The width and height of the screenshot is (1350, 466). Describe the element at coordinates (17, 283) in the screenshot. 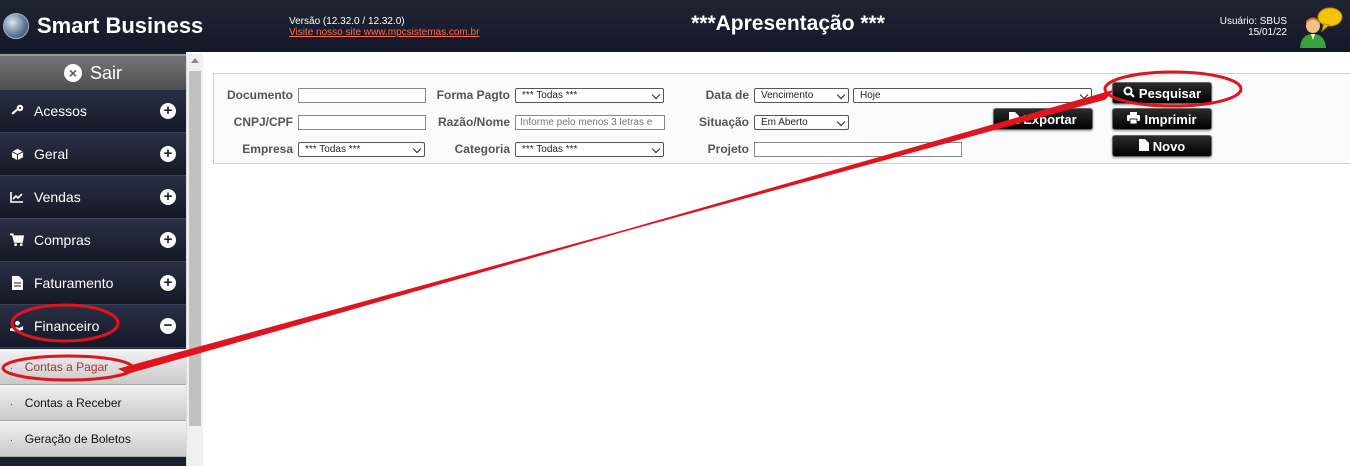

I see `file-icon` at that location.